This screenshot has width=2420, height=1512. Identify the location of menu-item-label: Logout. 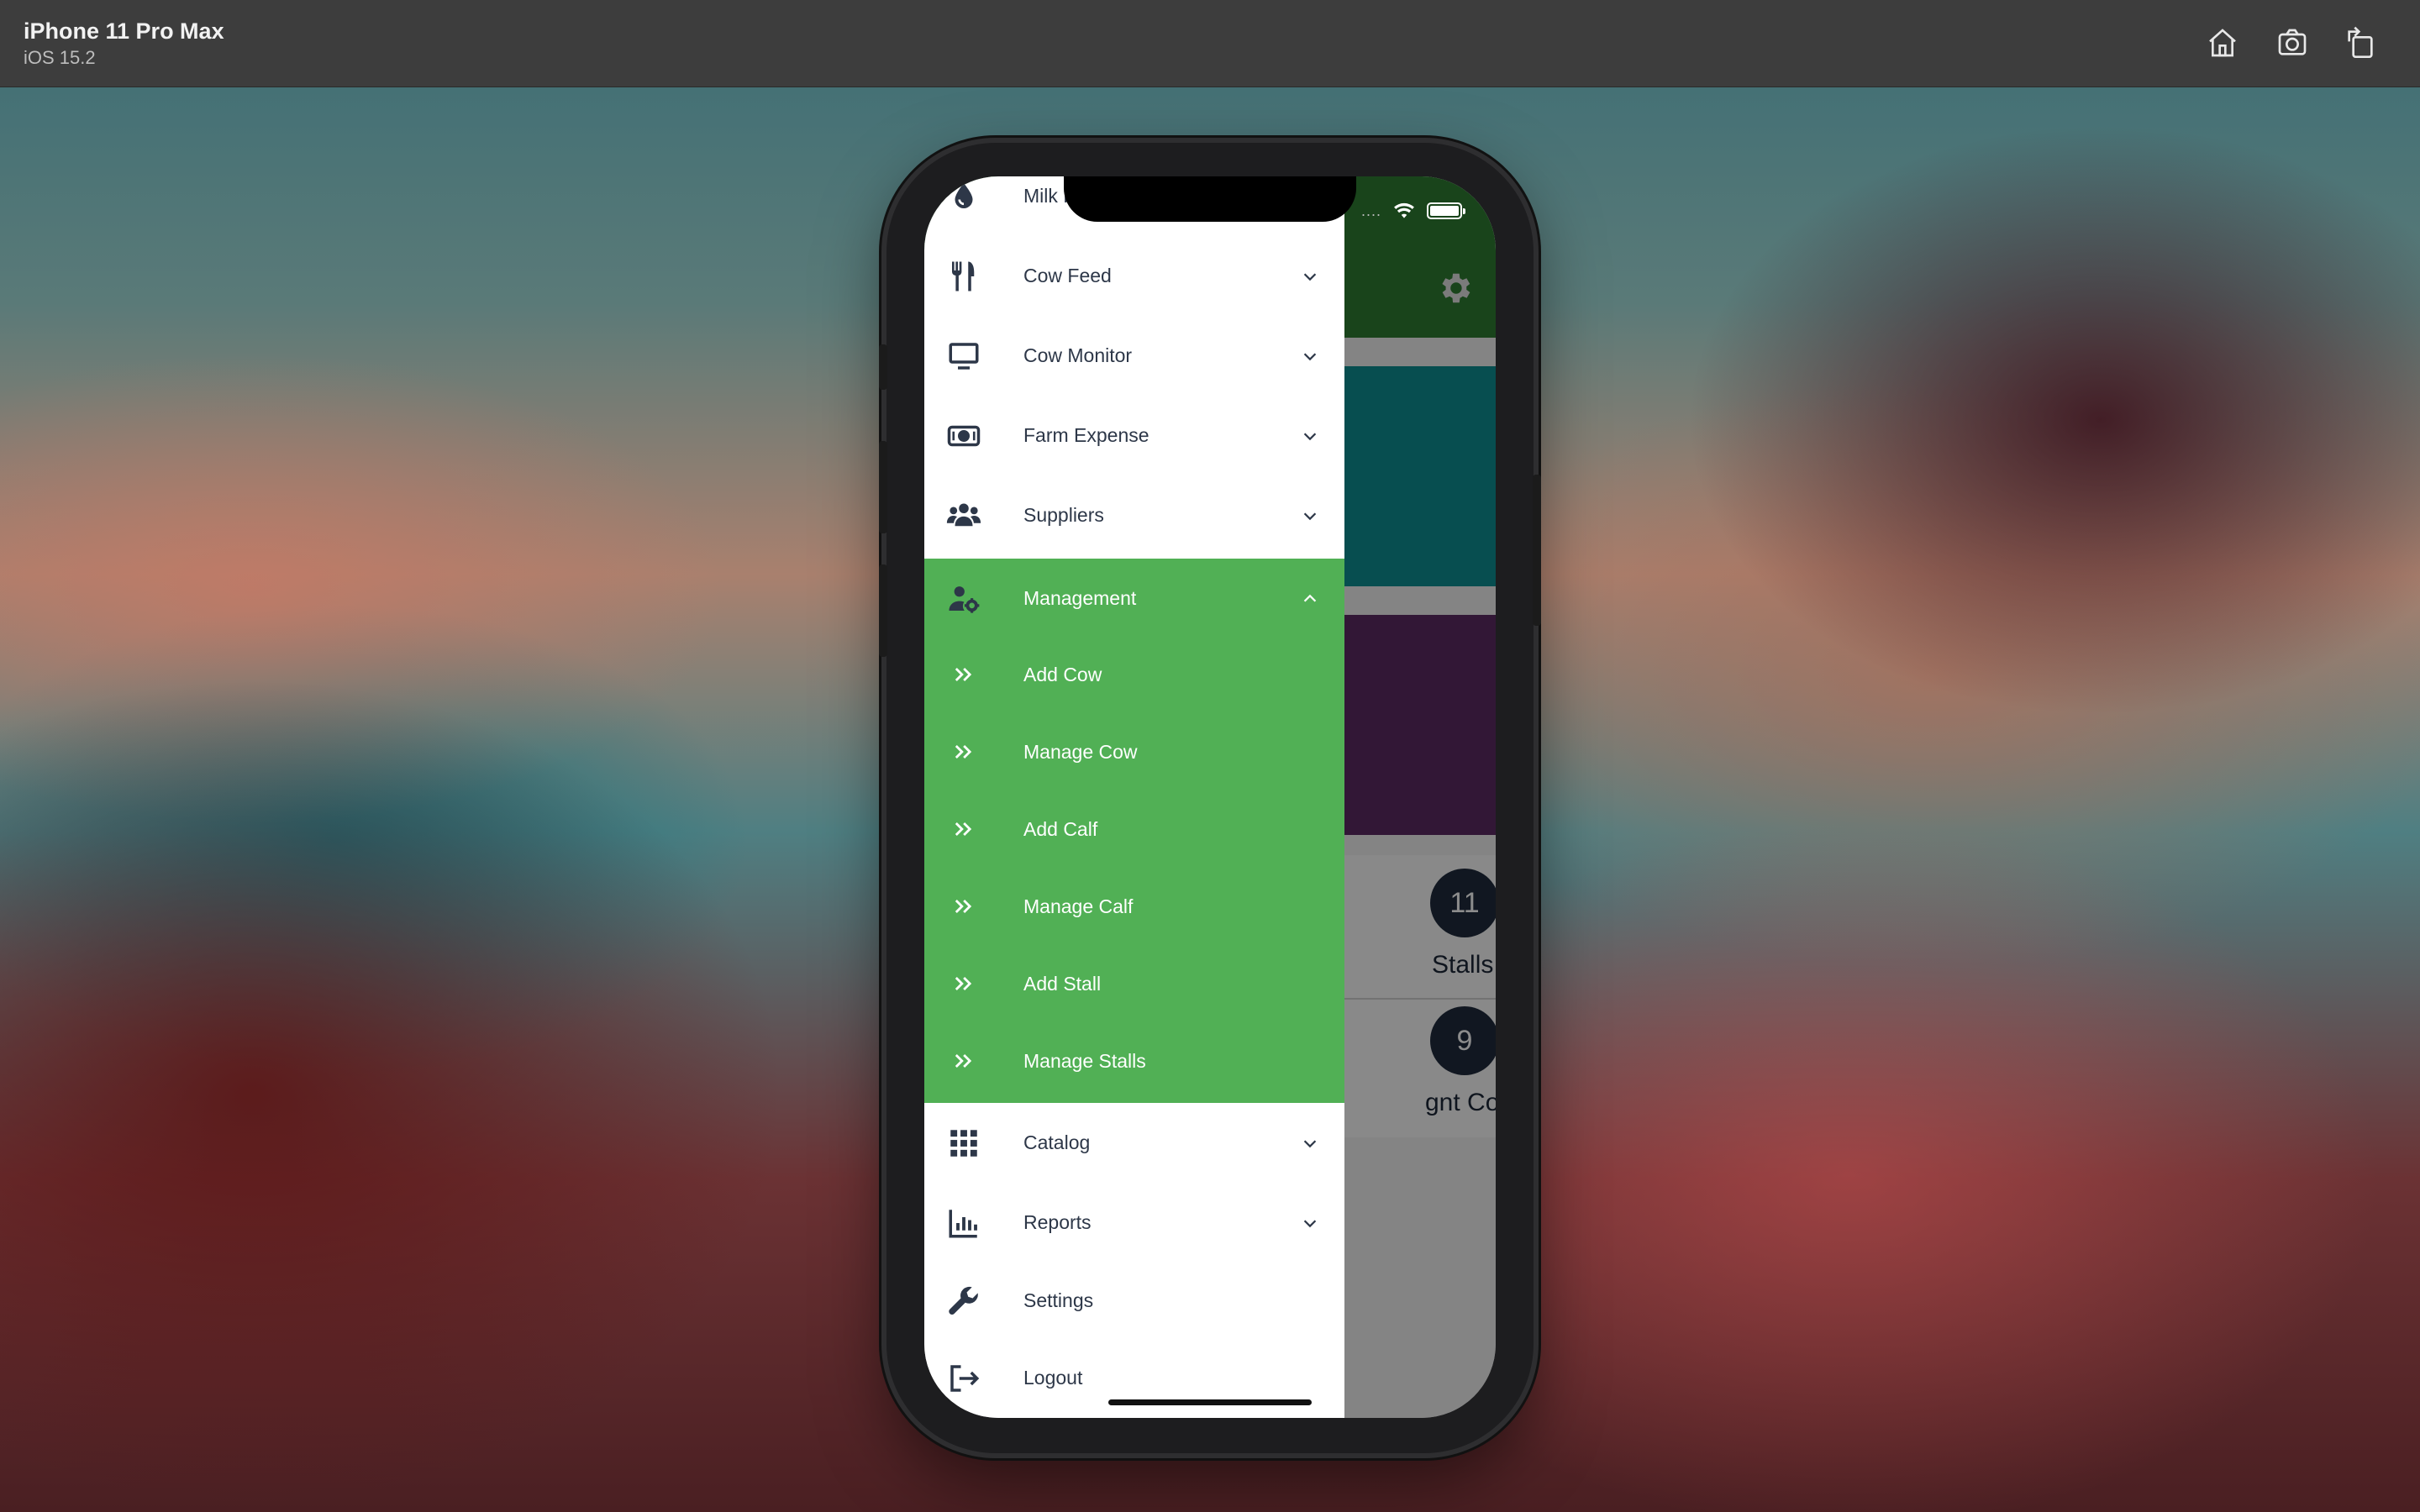
(1053, 1378).